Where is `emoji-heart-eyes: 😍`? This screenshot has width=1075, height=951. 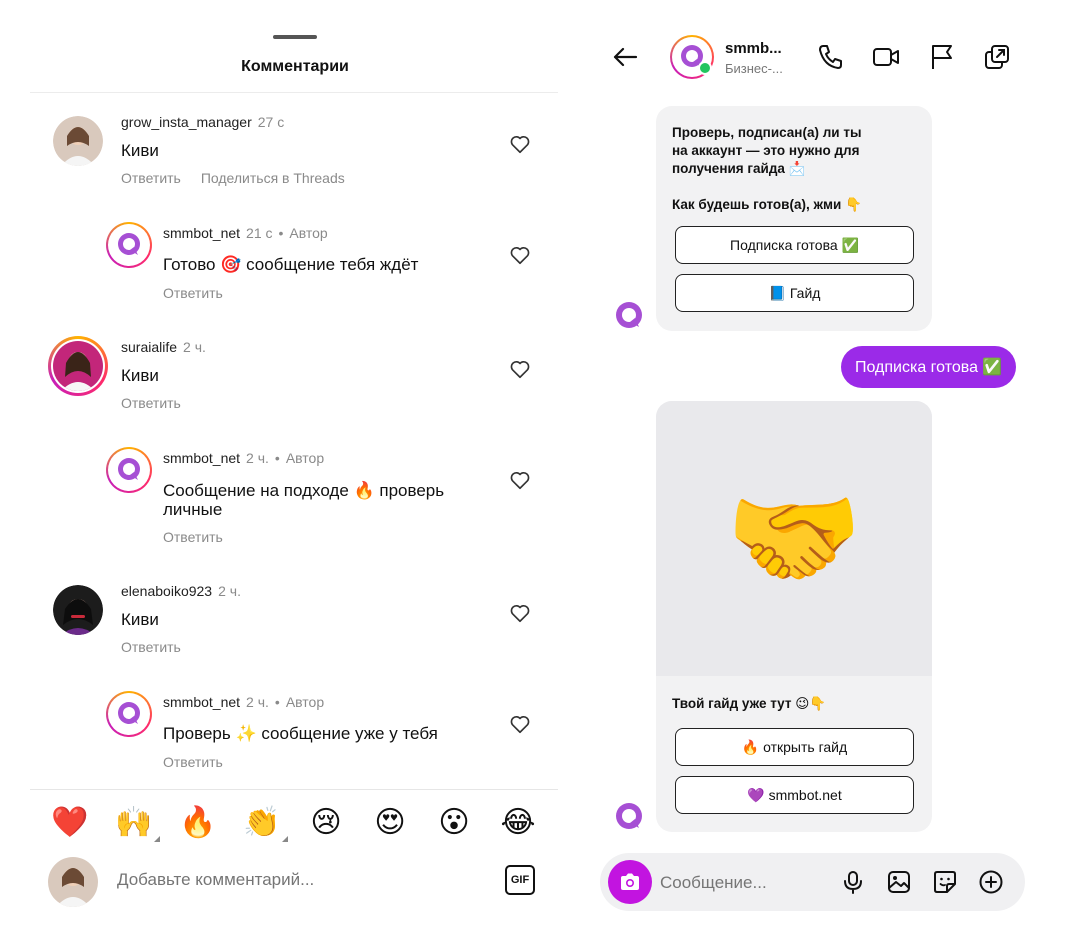
emoji-heart-eyes: 😍 is located at coordinates (390, 822).